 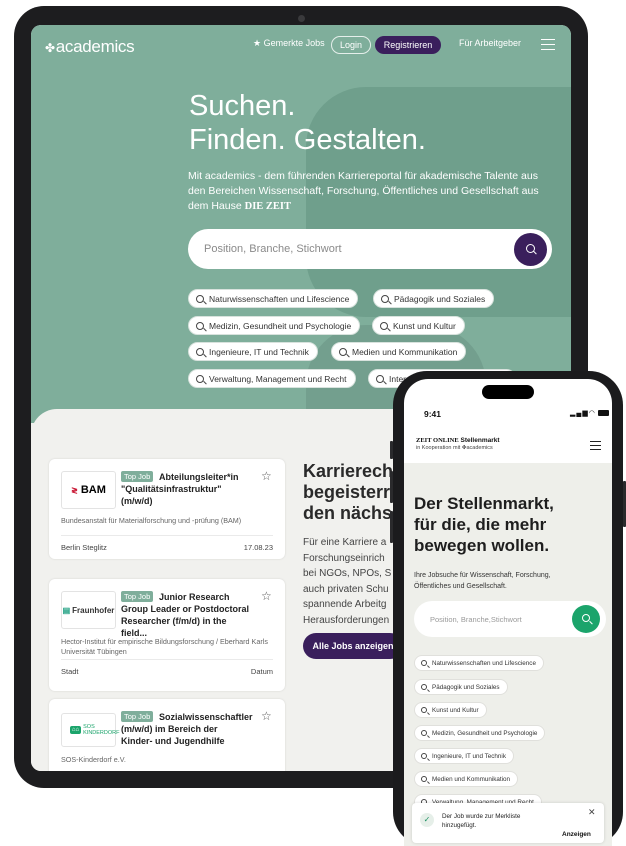 I want to click on all-jobs-button: Alle Jobs anzeigen, so click(x=353, y=646).